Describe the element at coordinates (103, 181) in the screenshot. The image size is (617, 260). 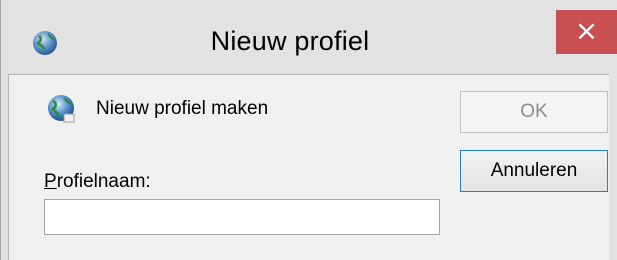
I see `profile-name-label-text: rofielnaam:` at that location.